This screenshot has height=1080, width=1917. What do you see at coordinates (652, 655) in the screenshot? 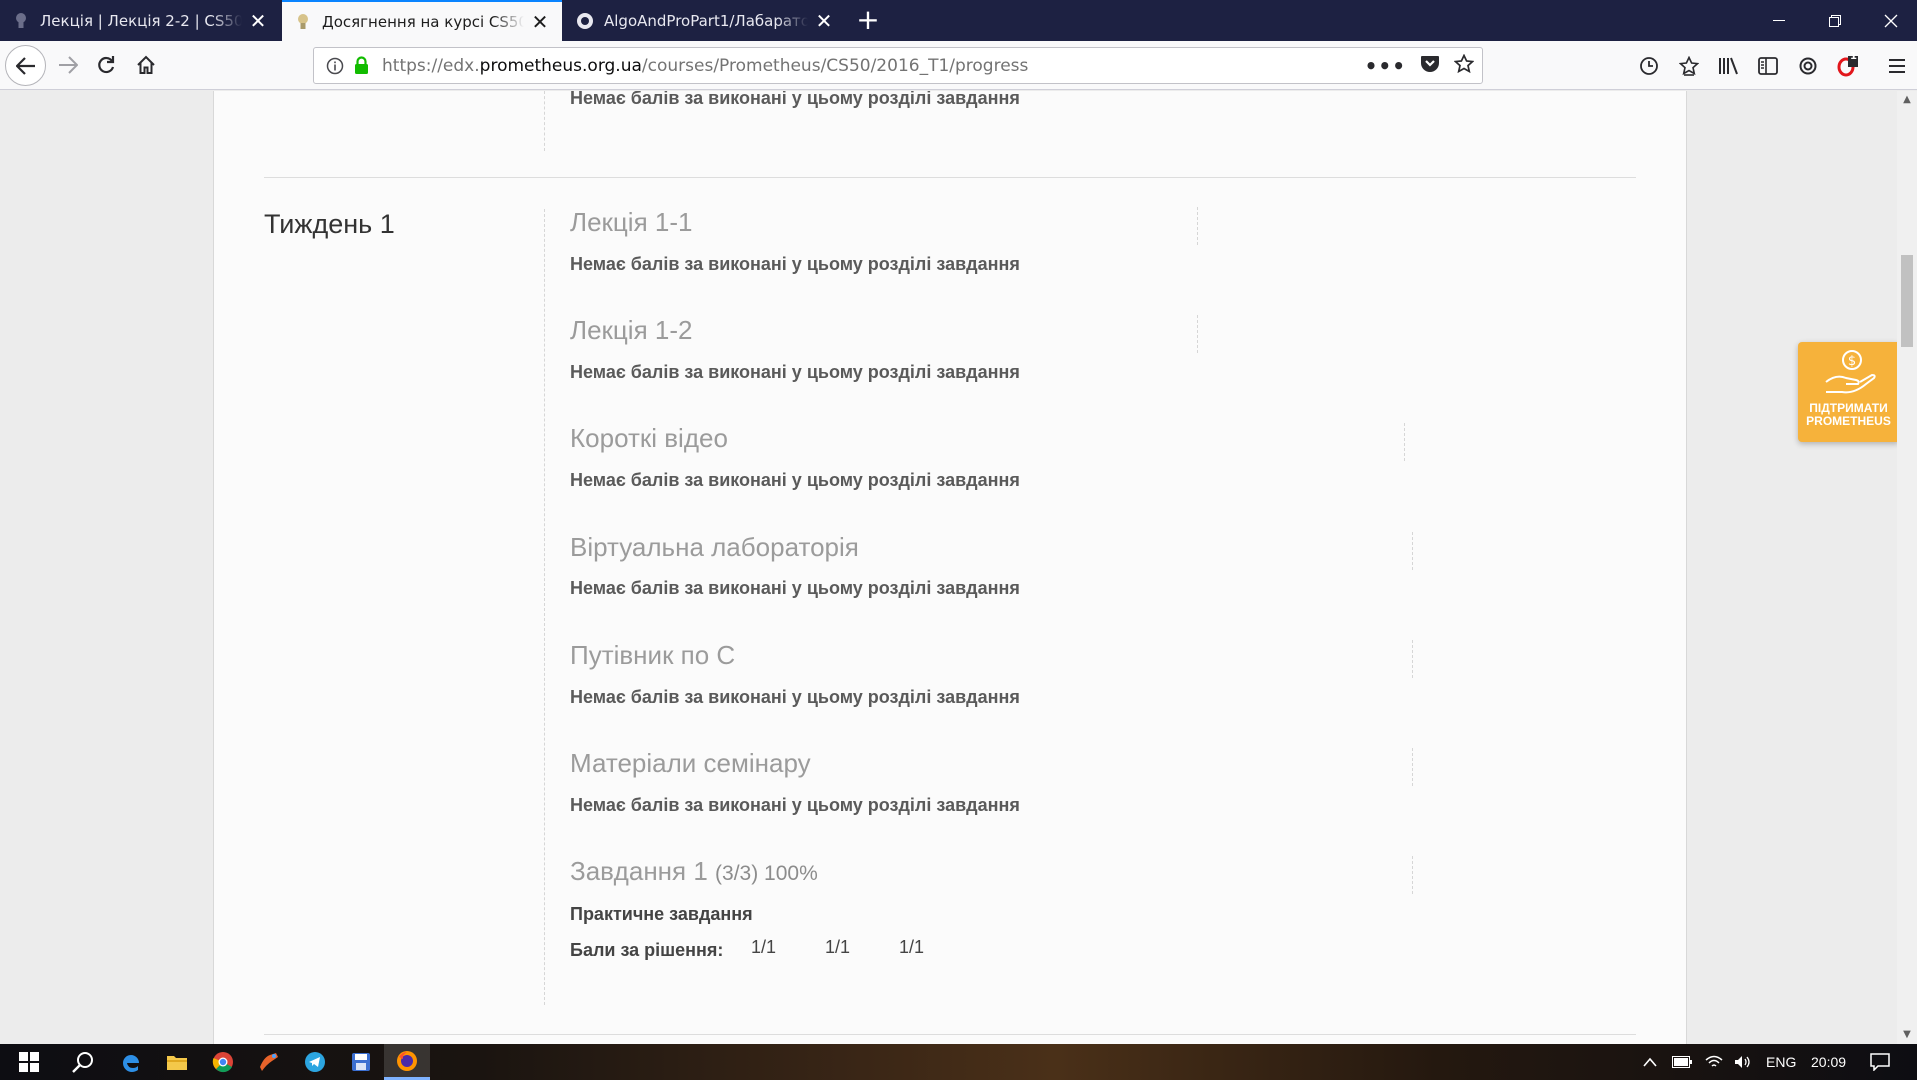
I see `subsection-title: Путівник по С` at bounding box center [652, 655].